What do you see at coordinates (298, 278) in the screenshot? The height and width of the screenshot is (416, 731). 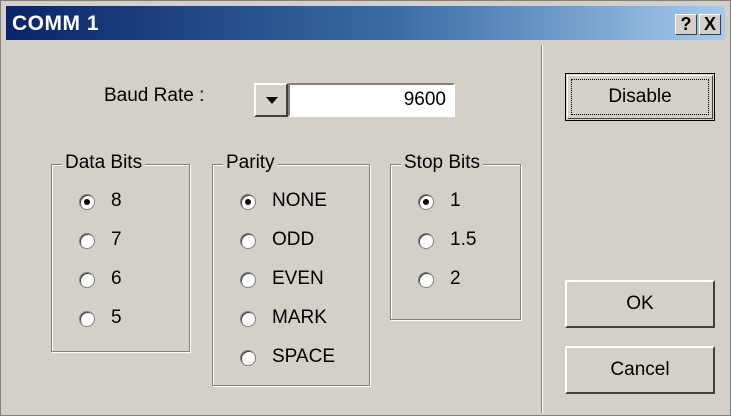 I see `radio-label: EVEN` at bounding box center [298, 278].